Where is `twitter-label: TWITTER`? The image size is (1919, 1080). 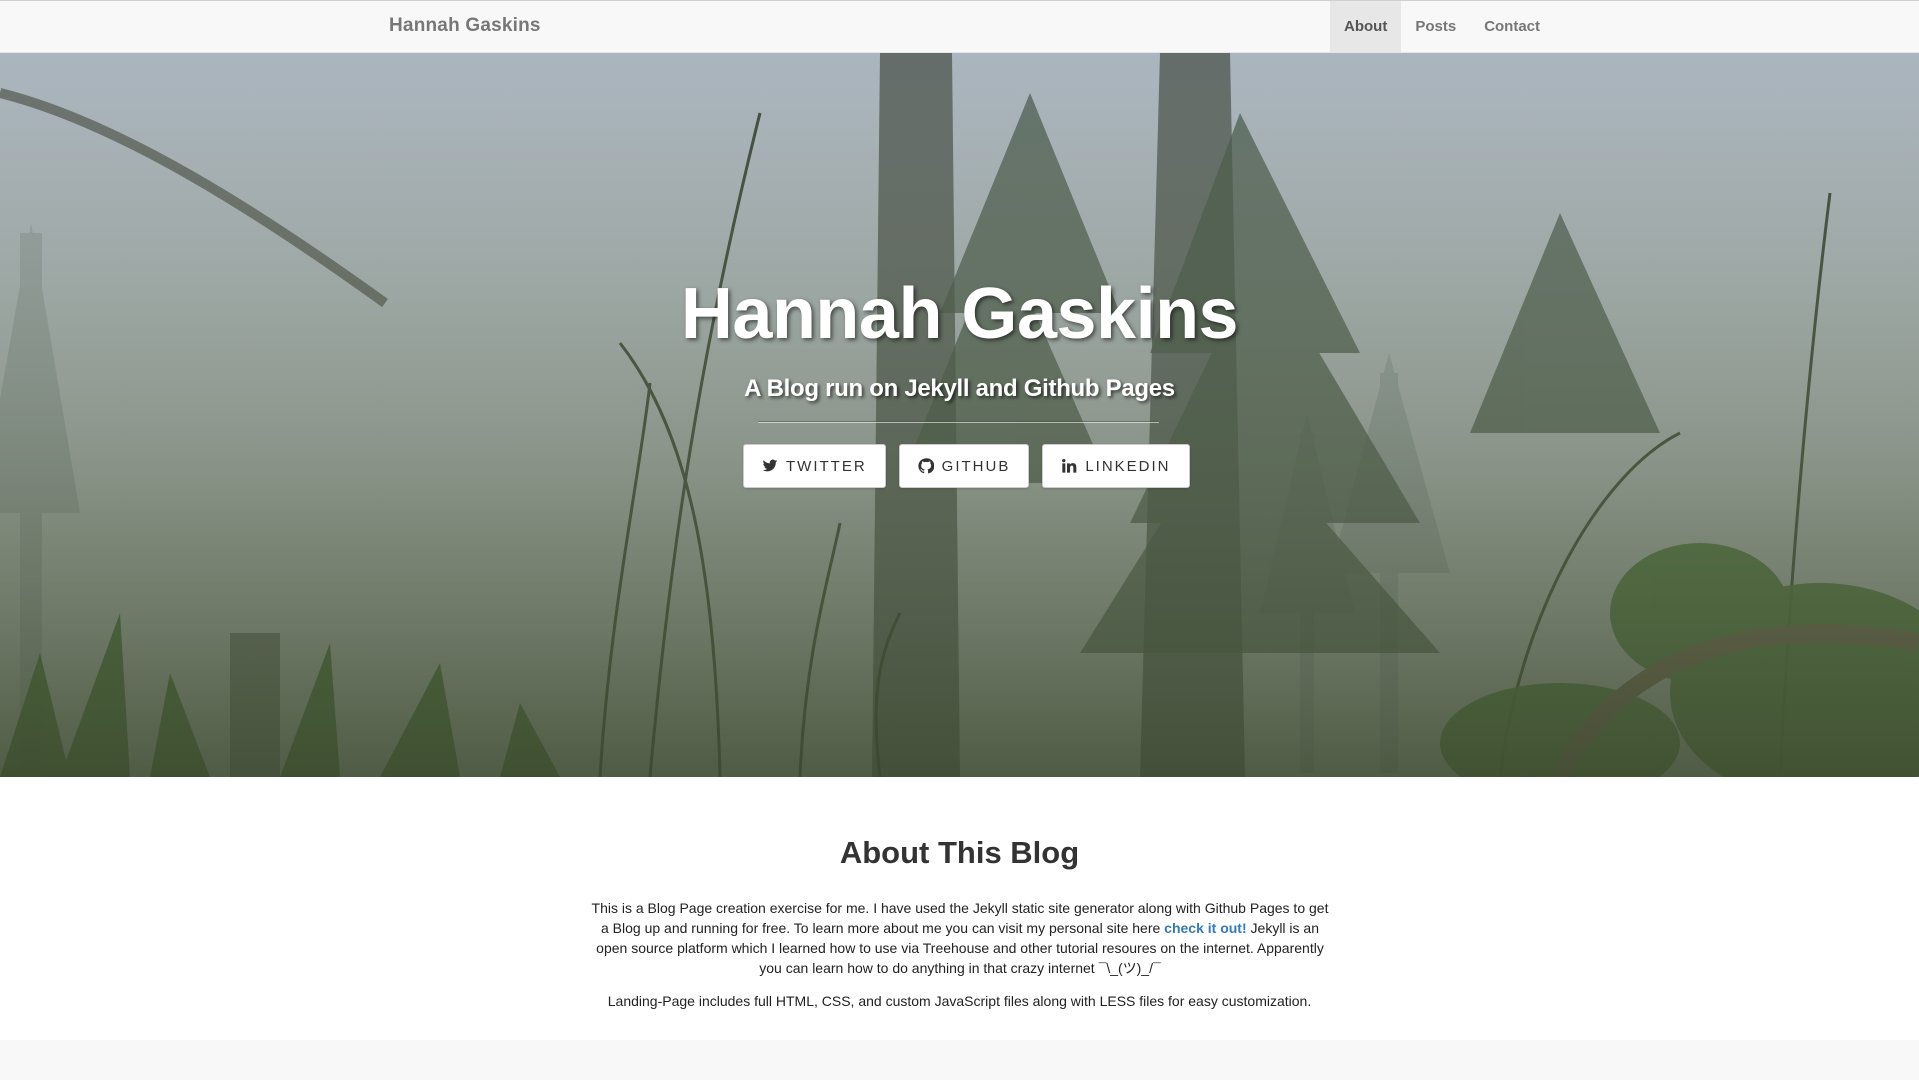 twitter-label: TWITTER is located at coordinates (826, 466).